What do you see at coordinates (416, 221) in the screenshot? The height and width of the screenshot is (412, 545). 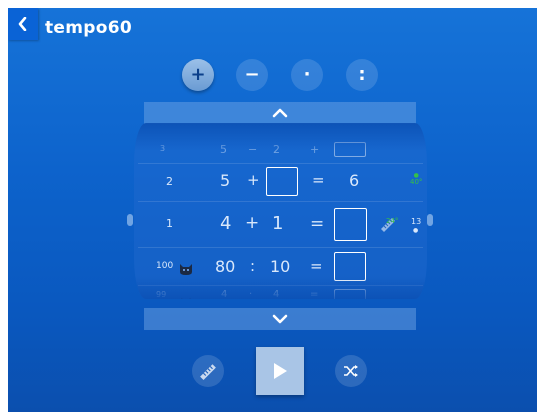 I see `side-counter: 13` at bounding box center [416, 221].